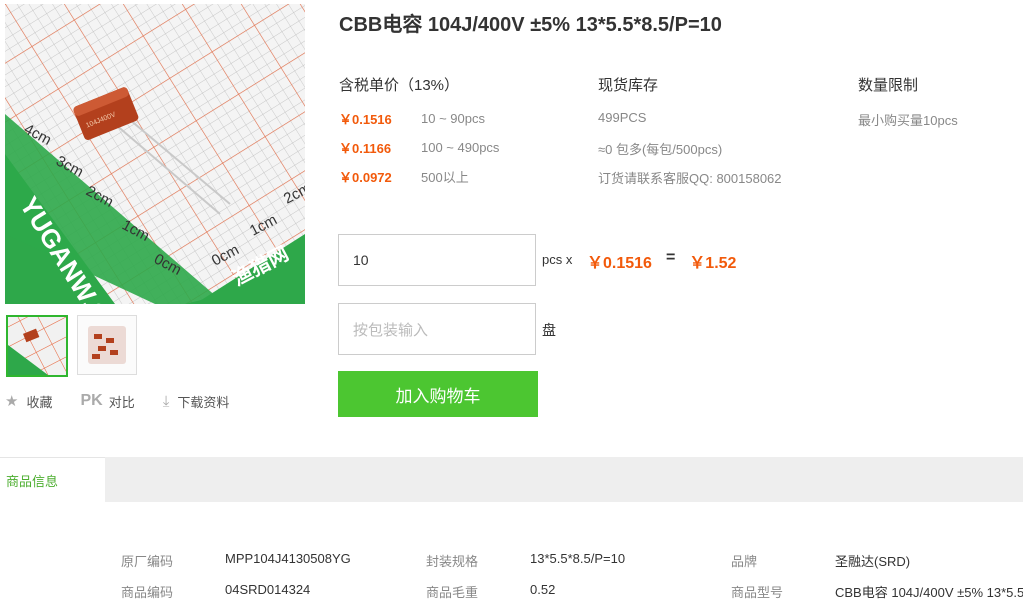  What do you see at coordinates (412, 118) in the screenshot?
I see `price-tier: ￥0.1516 10 ~ 90pcs` at bounding box center [412, 118].